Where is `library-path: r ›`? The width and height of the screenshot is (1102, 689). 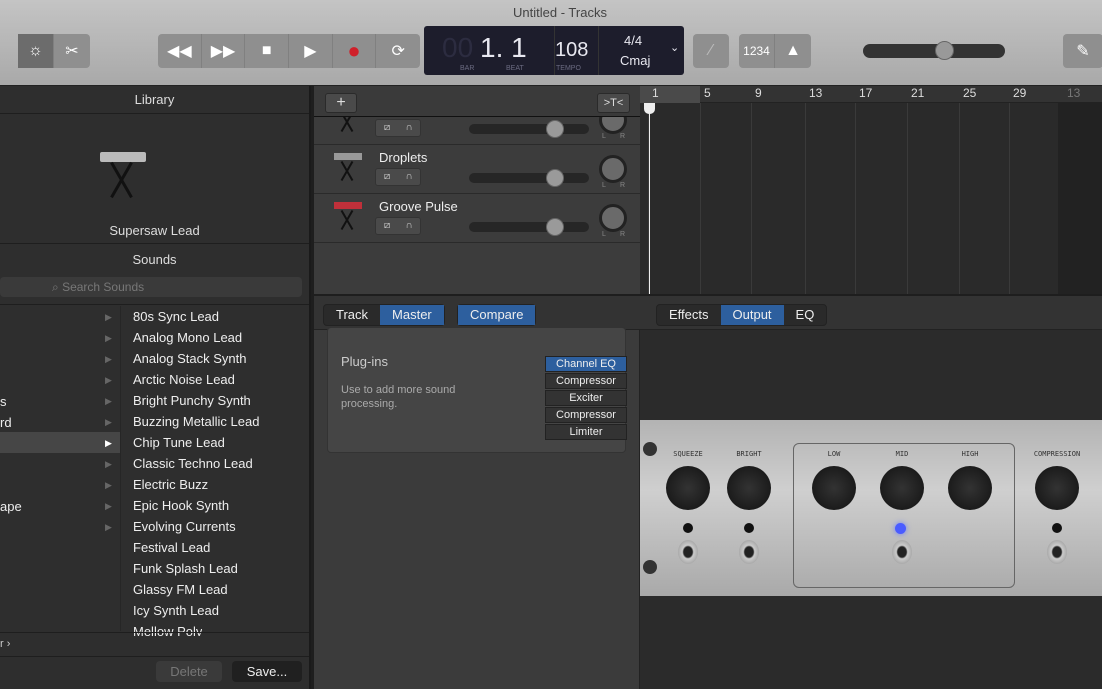 library-path: r › is located at coordinates (5, 644).